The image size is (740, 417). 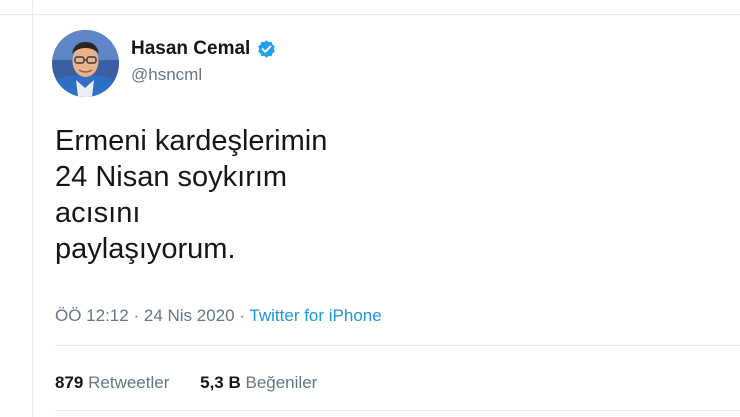 I want to click on author-handle: @hsncml, so click(x=166, y=75).